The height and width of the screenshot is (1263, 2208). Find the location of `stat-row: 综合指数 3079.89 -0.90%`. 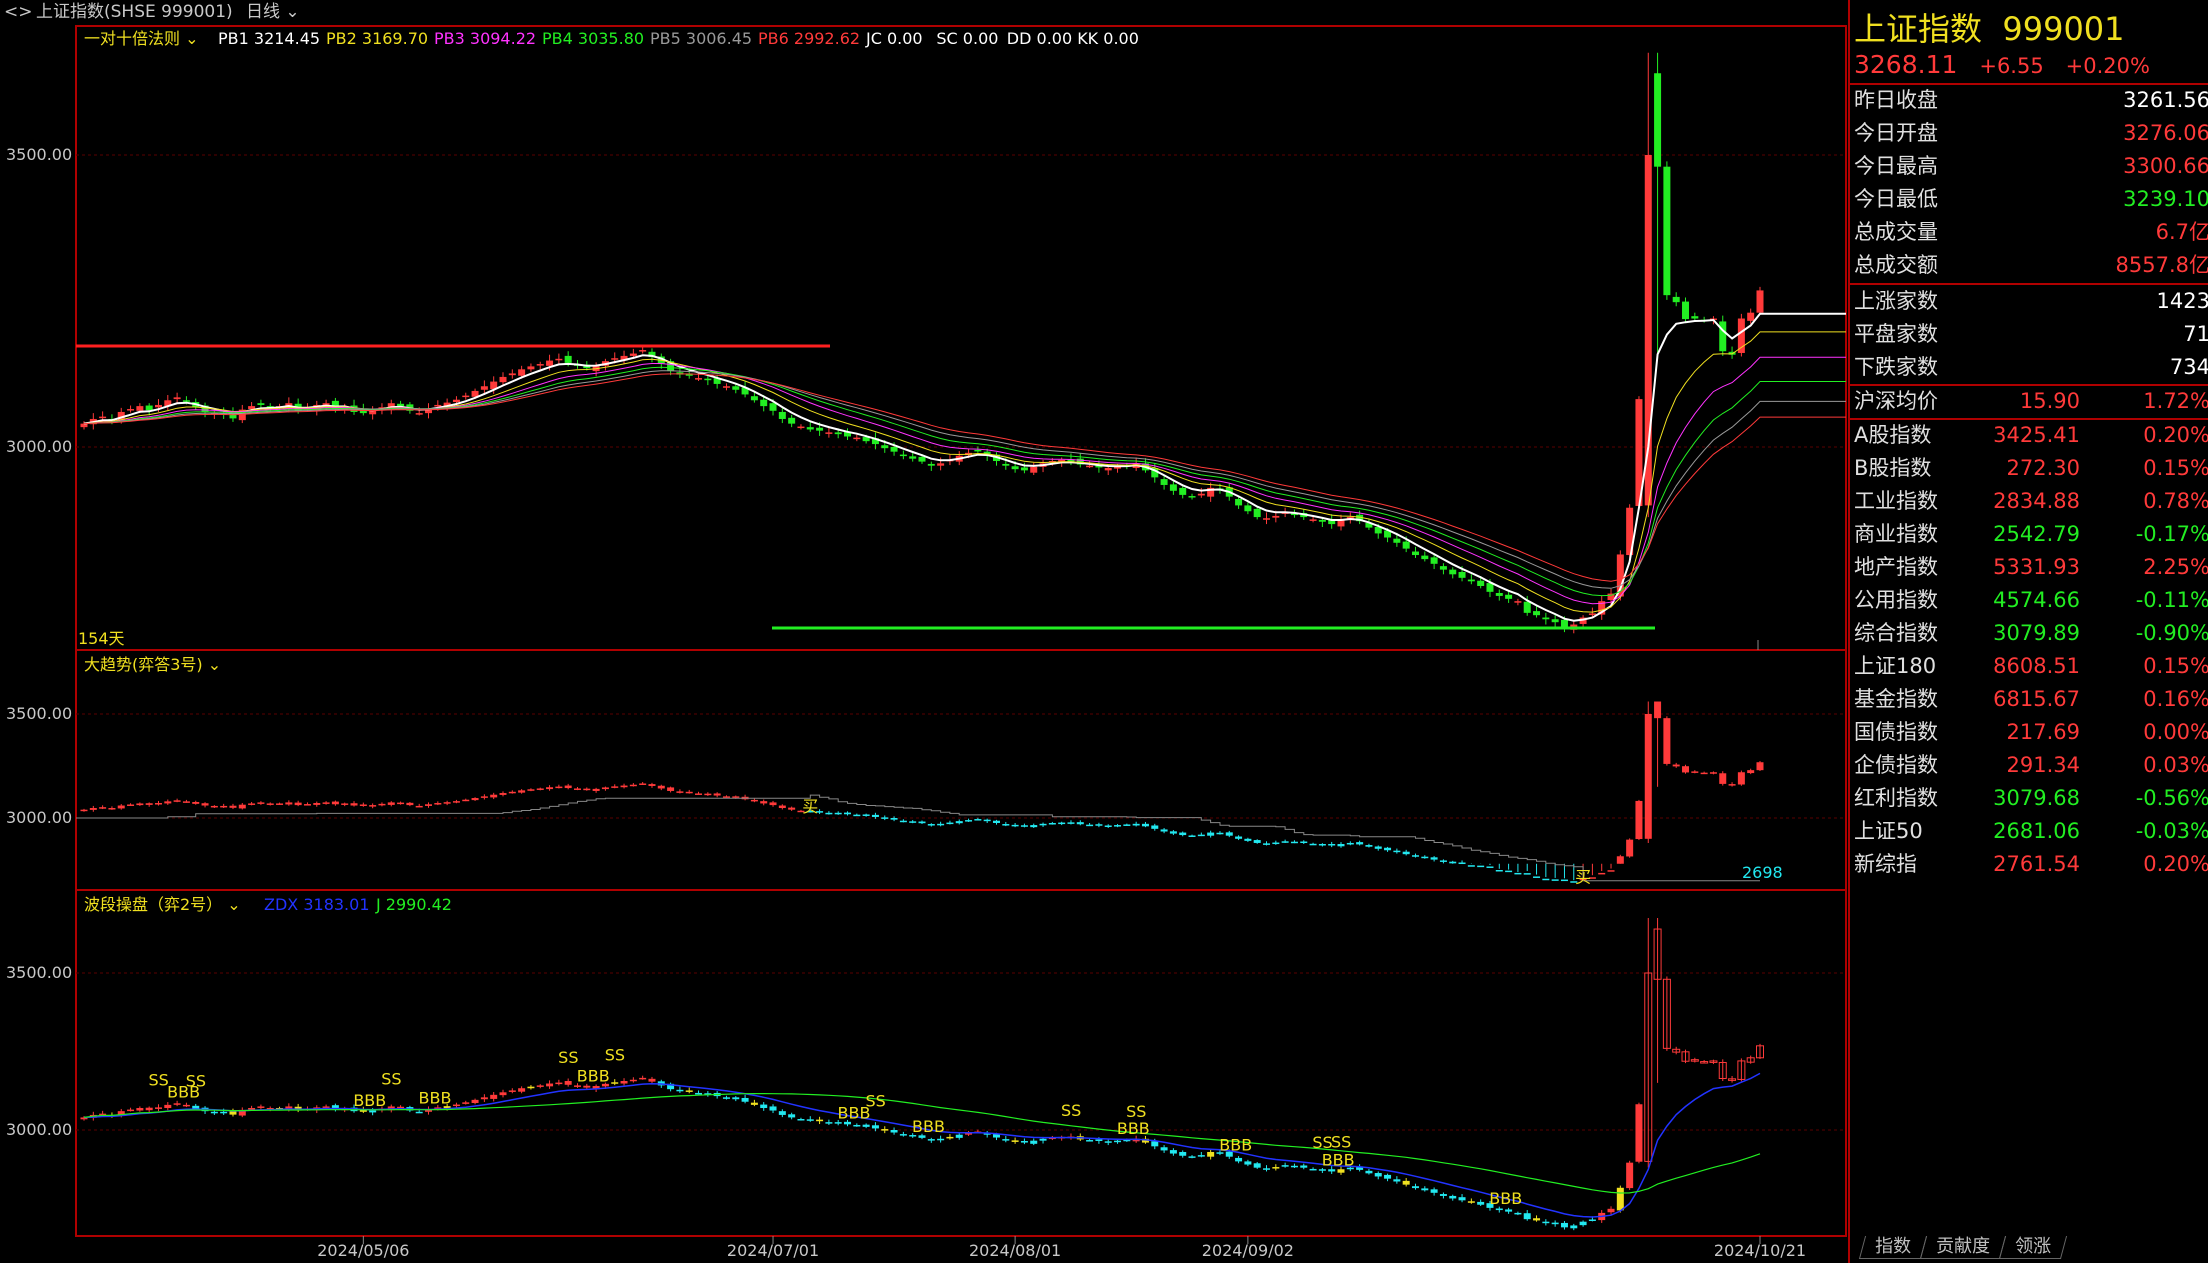

stat-row: 综合指数 3079.89 -0.90% is located at coordinates (2029, 633).